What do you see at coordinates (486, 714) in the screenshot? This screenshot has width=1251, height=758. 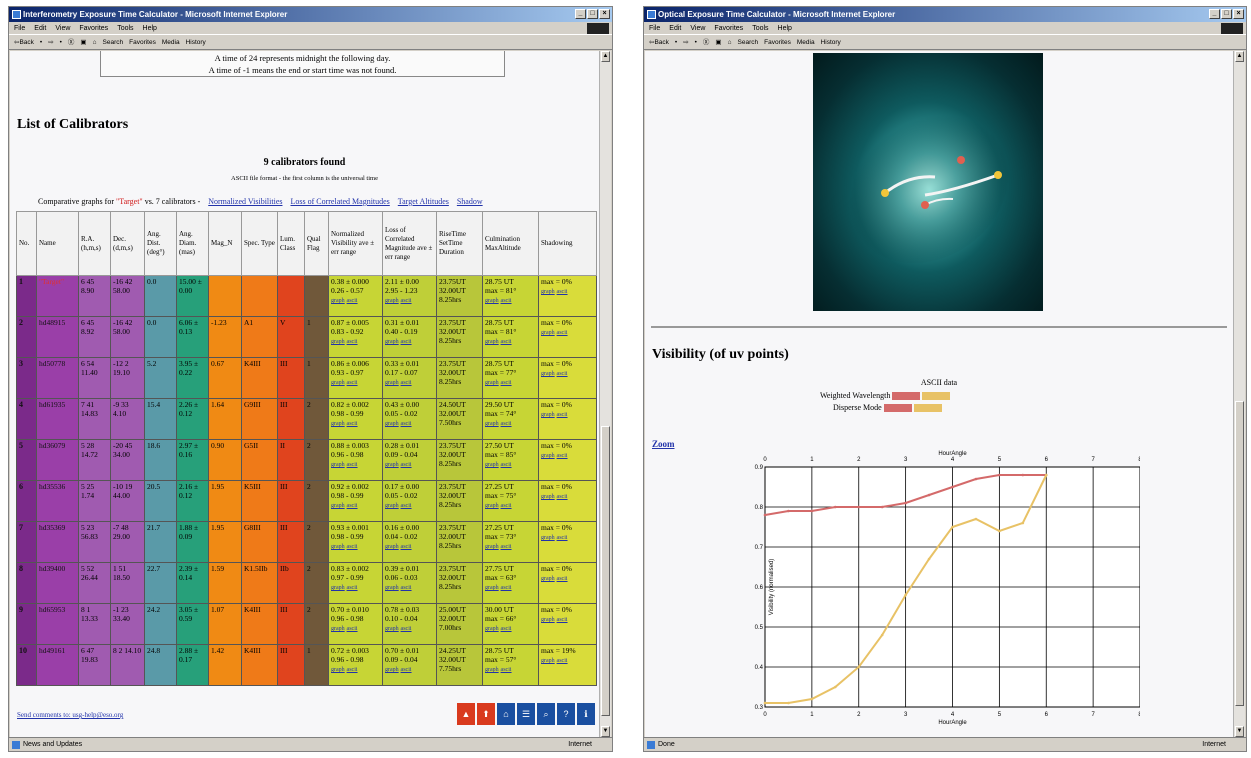 I see `up-arrow-icon: ⬆` at bounding box center [486, 714].